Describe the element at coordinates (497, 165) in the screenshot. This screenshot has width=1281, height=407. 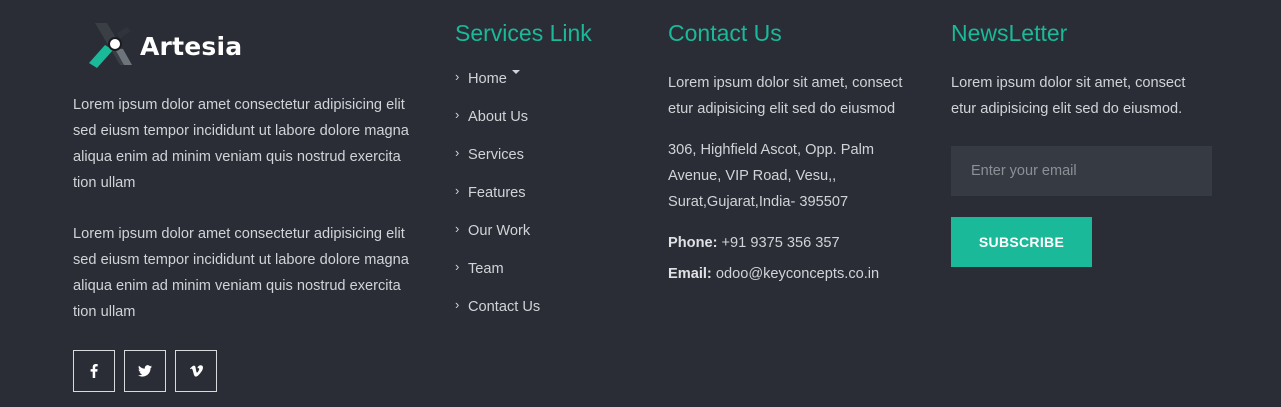
I see `nav-link-services: › Services` at that location.